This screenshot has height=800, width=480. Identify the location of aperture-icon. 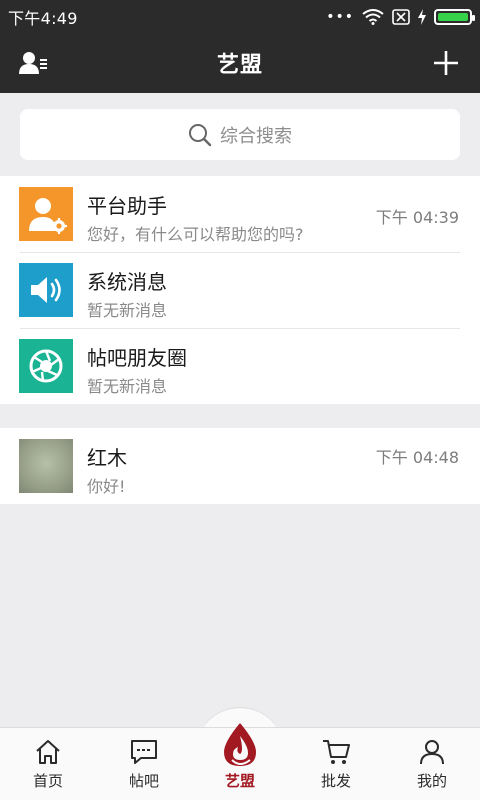
(46, 366).